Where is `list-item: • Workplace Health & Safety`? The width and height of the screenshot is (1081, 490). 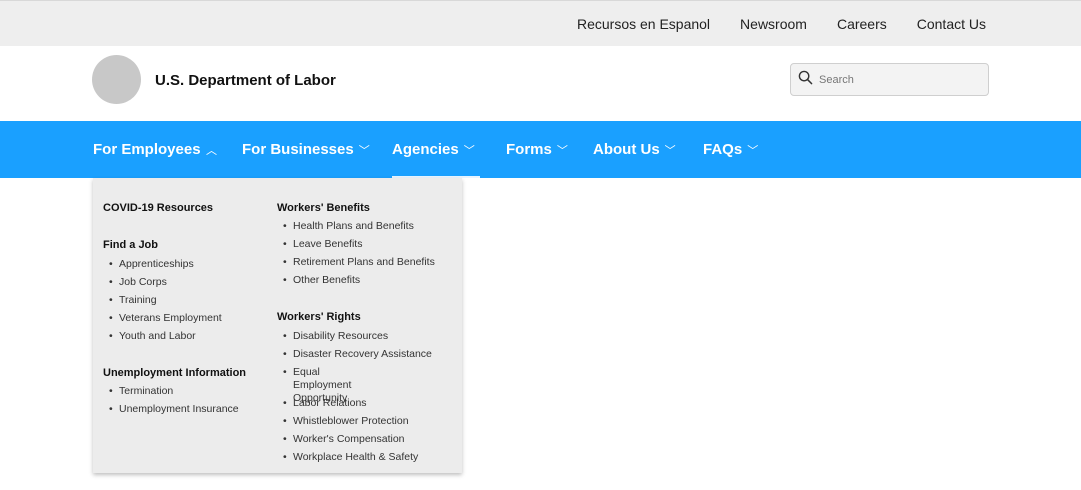
list-item: • Workplace Health & Safety is located at coordinates (347, 457).